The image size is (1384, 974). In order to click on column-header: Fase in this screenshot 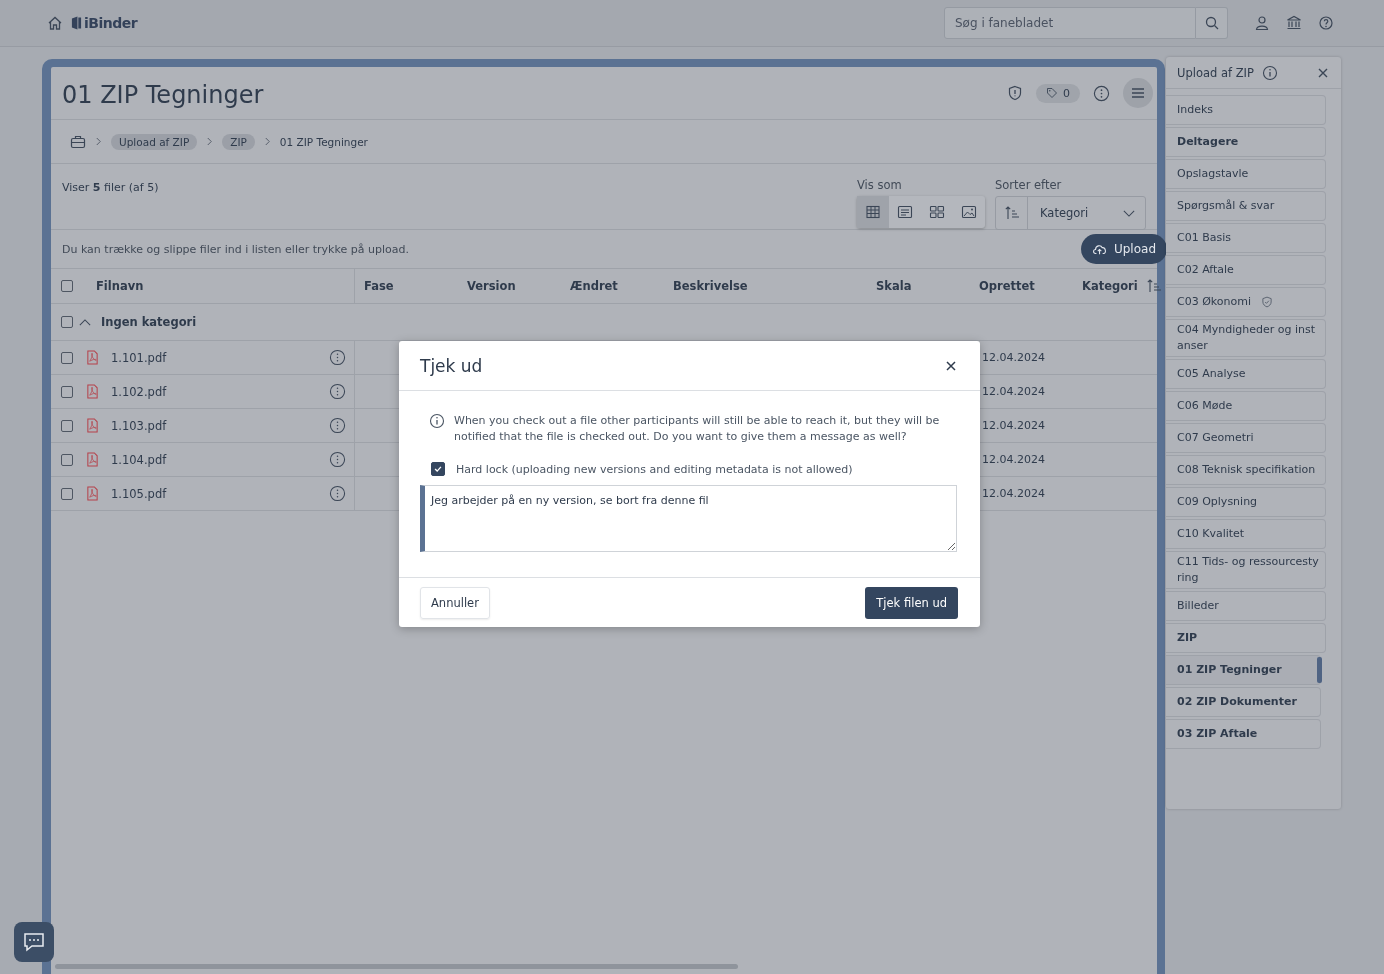, I will do `click(379, 286)`.